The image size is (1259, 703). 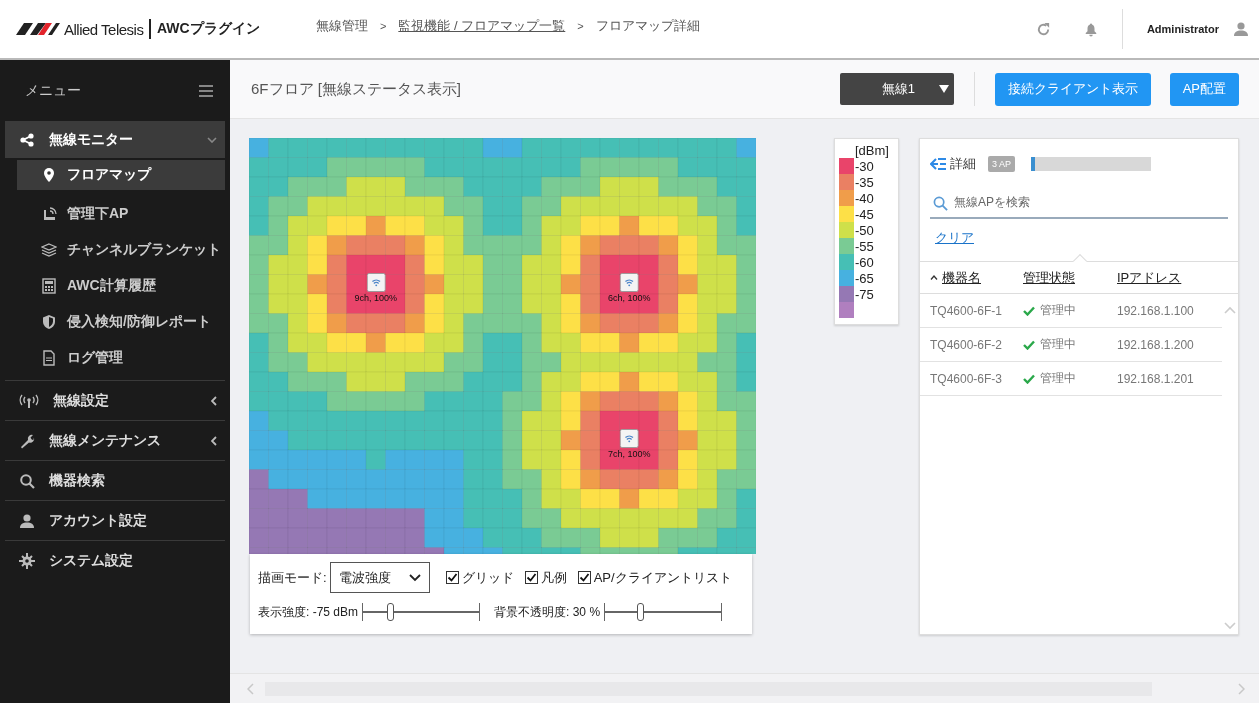 What do you see at coordinates (865, 279) in the screenshot?
I see `legend-value: -65` at bounding box center [865, 279].